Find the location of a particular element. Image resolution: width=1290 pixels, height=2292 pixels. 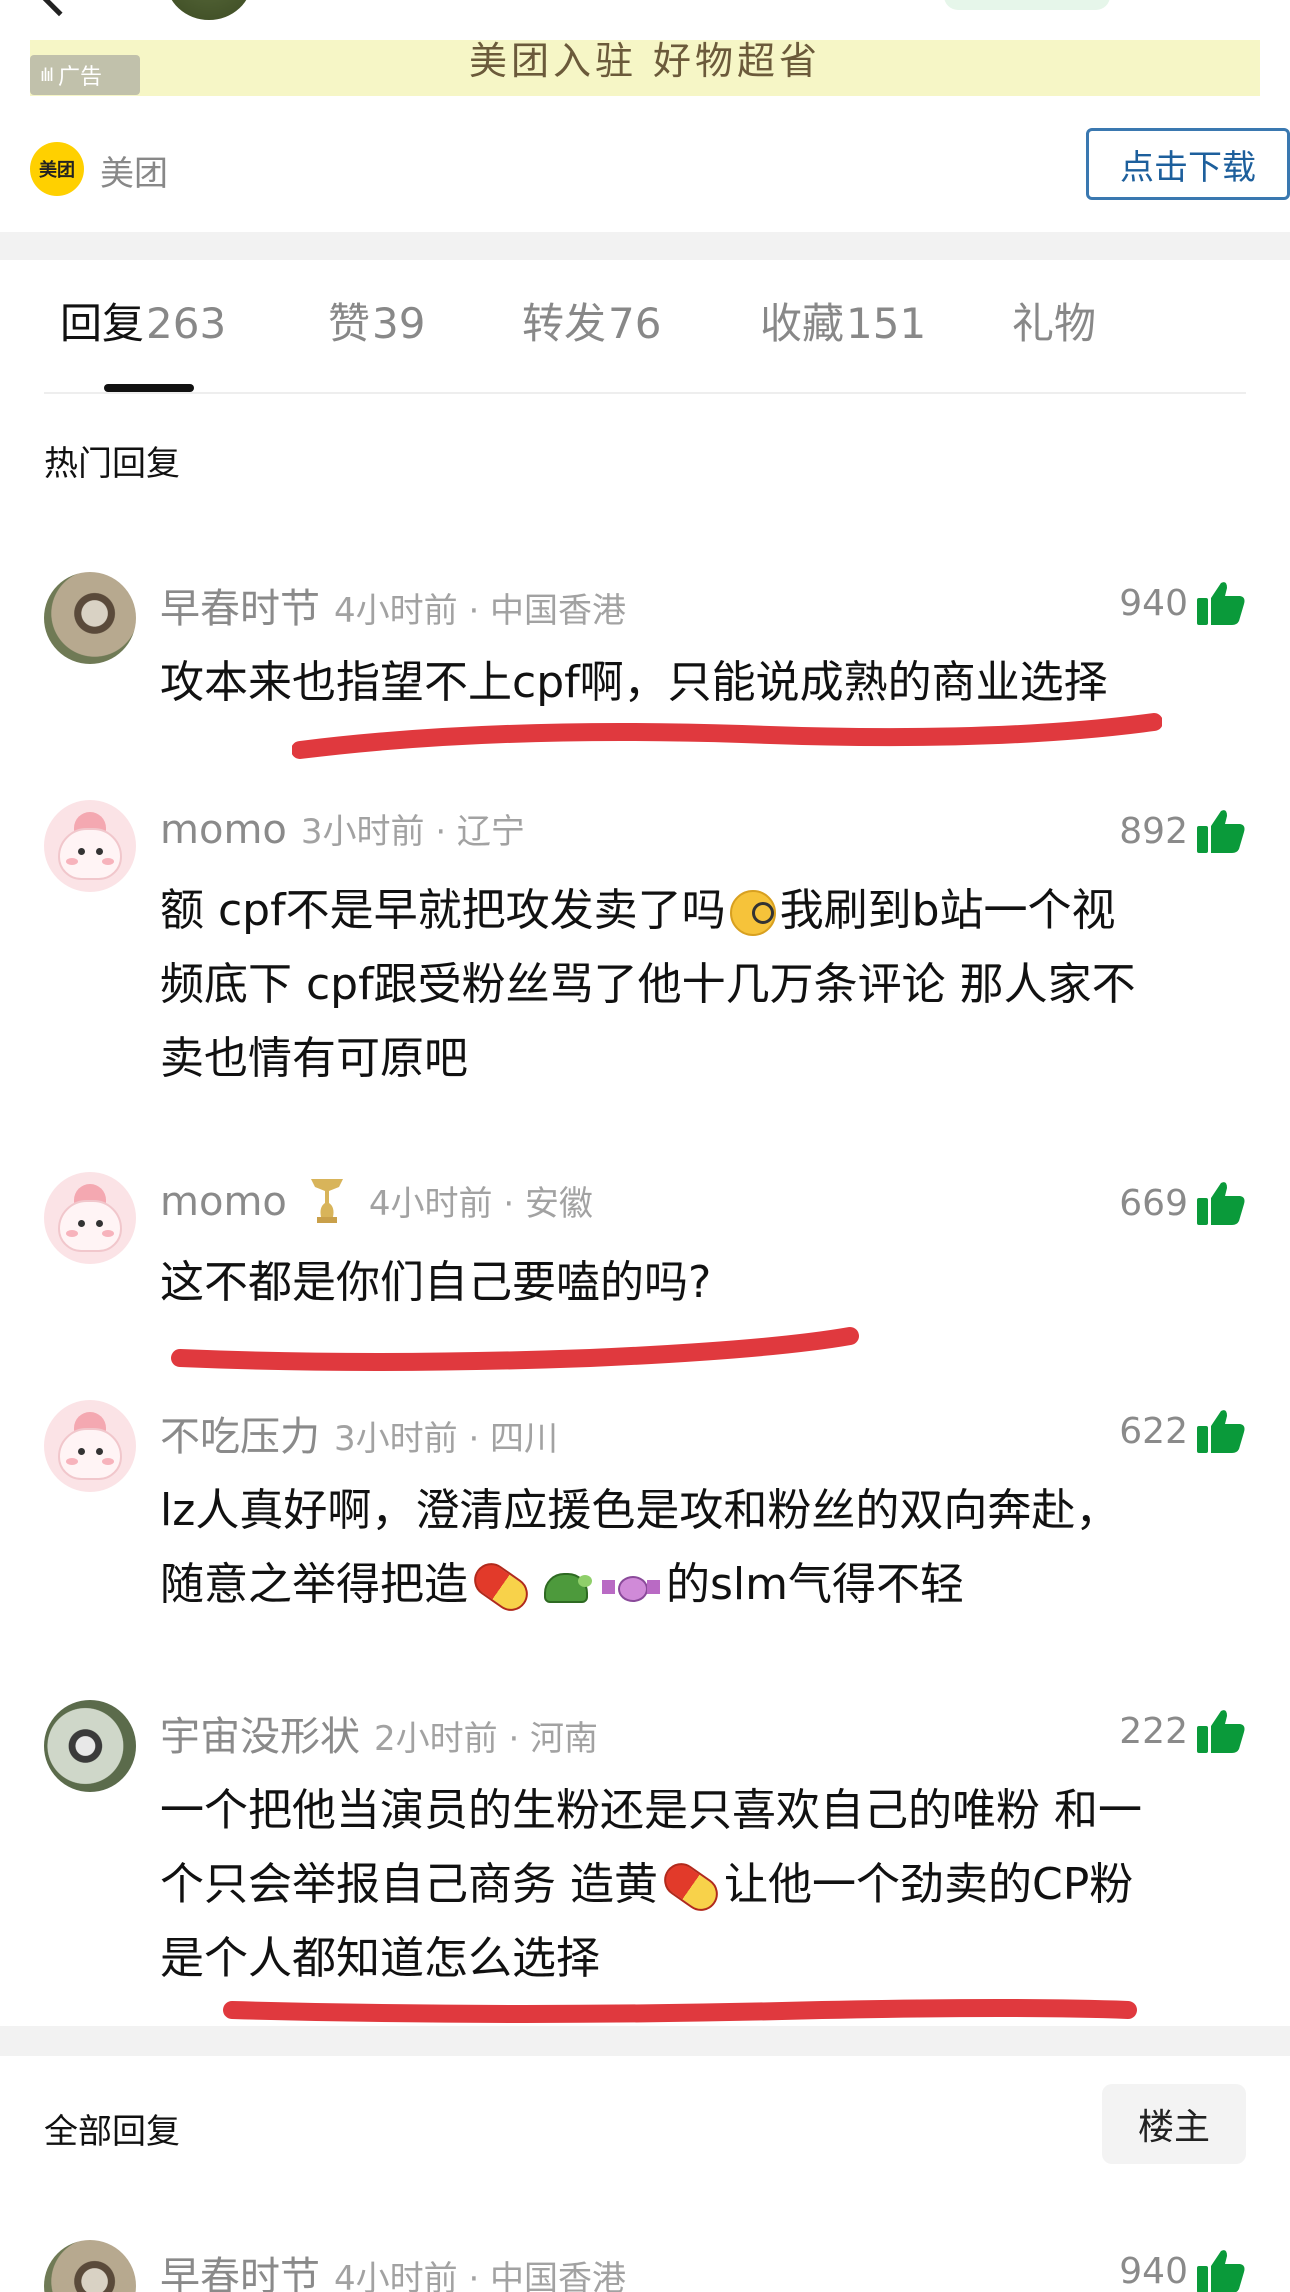

like-control: 892 is located at coordinates (1182, 831).